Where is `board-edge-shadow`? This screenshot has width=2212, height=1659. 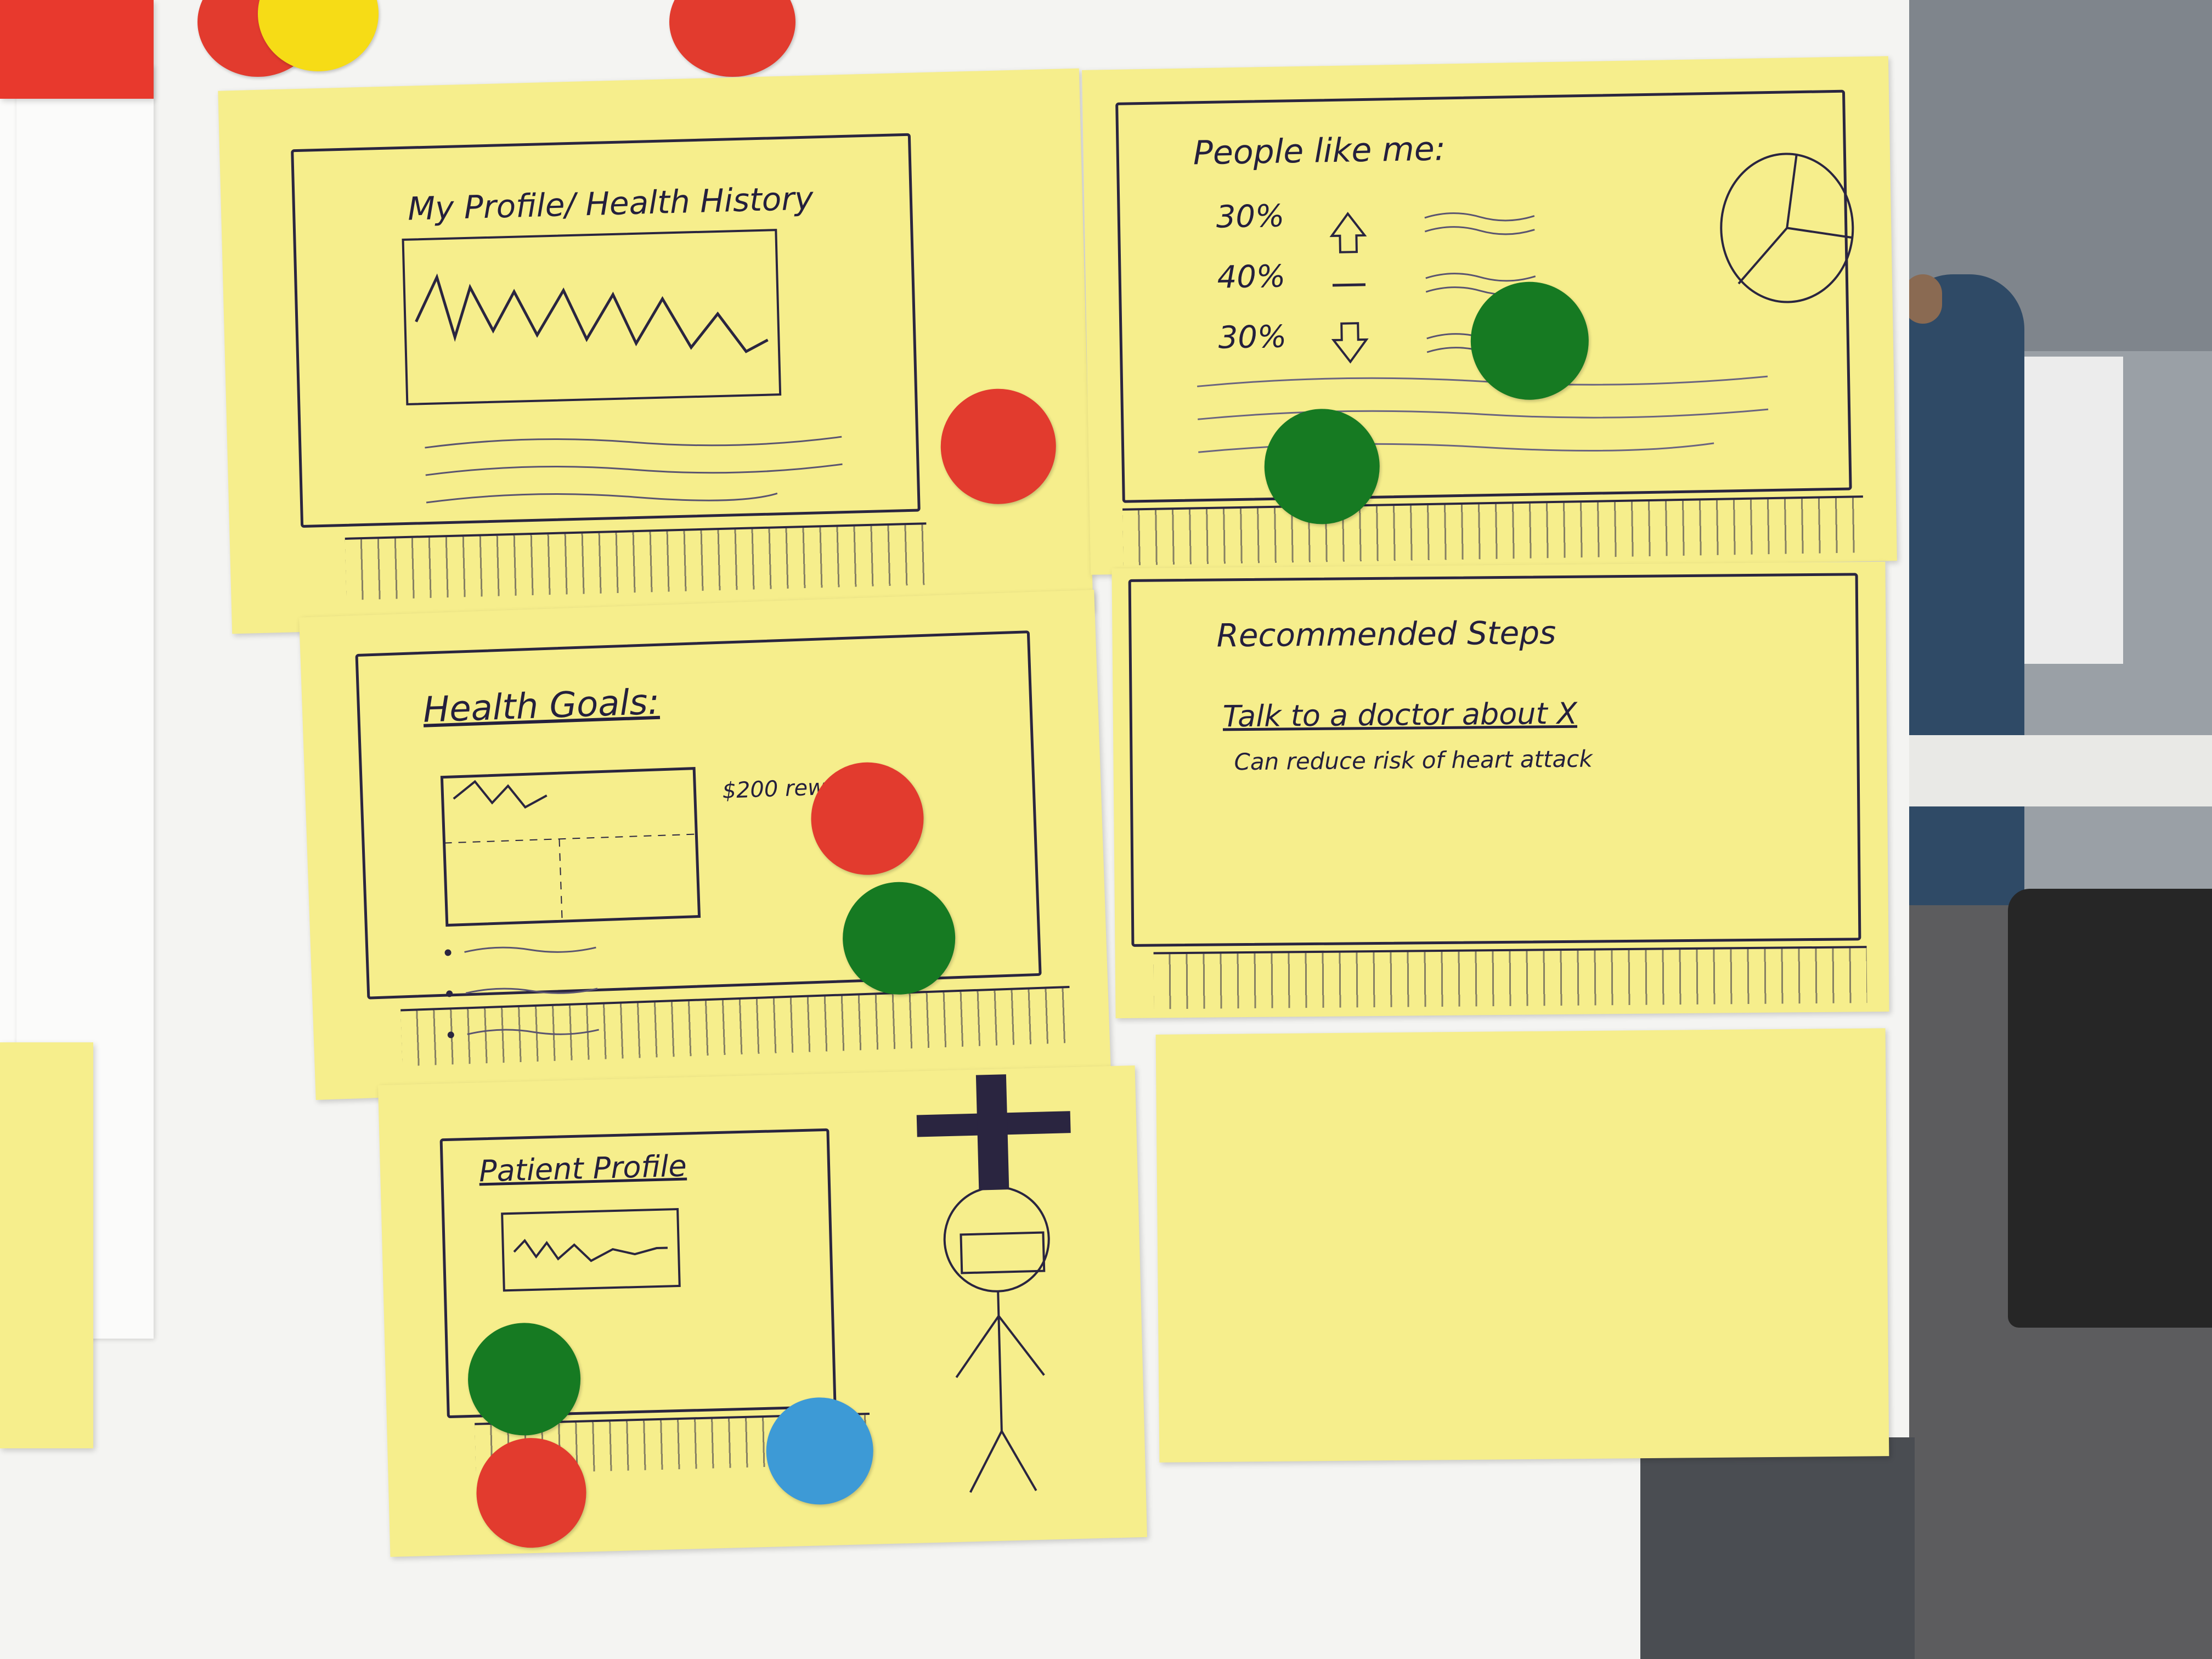
board-edge-shadow is located at coordinates (1778, 1548).